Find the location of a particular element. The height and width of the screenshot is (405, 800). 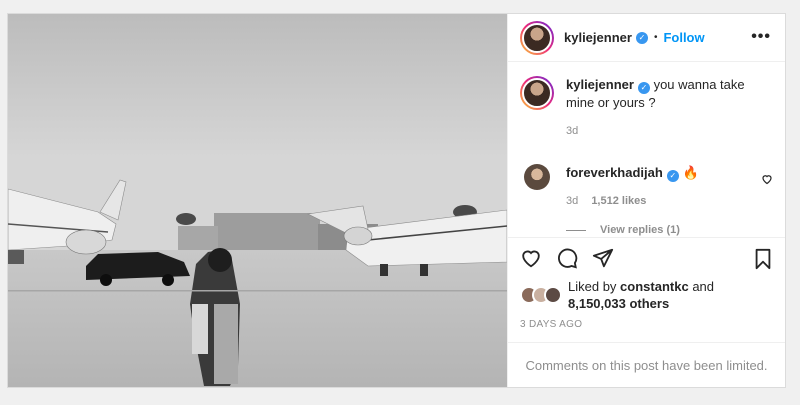

liker-avatars is located at coordinates (541, 295).